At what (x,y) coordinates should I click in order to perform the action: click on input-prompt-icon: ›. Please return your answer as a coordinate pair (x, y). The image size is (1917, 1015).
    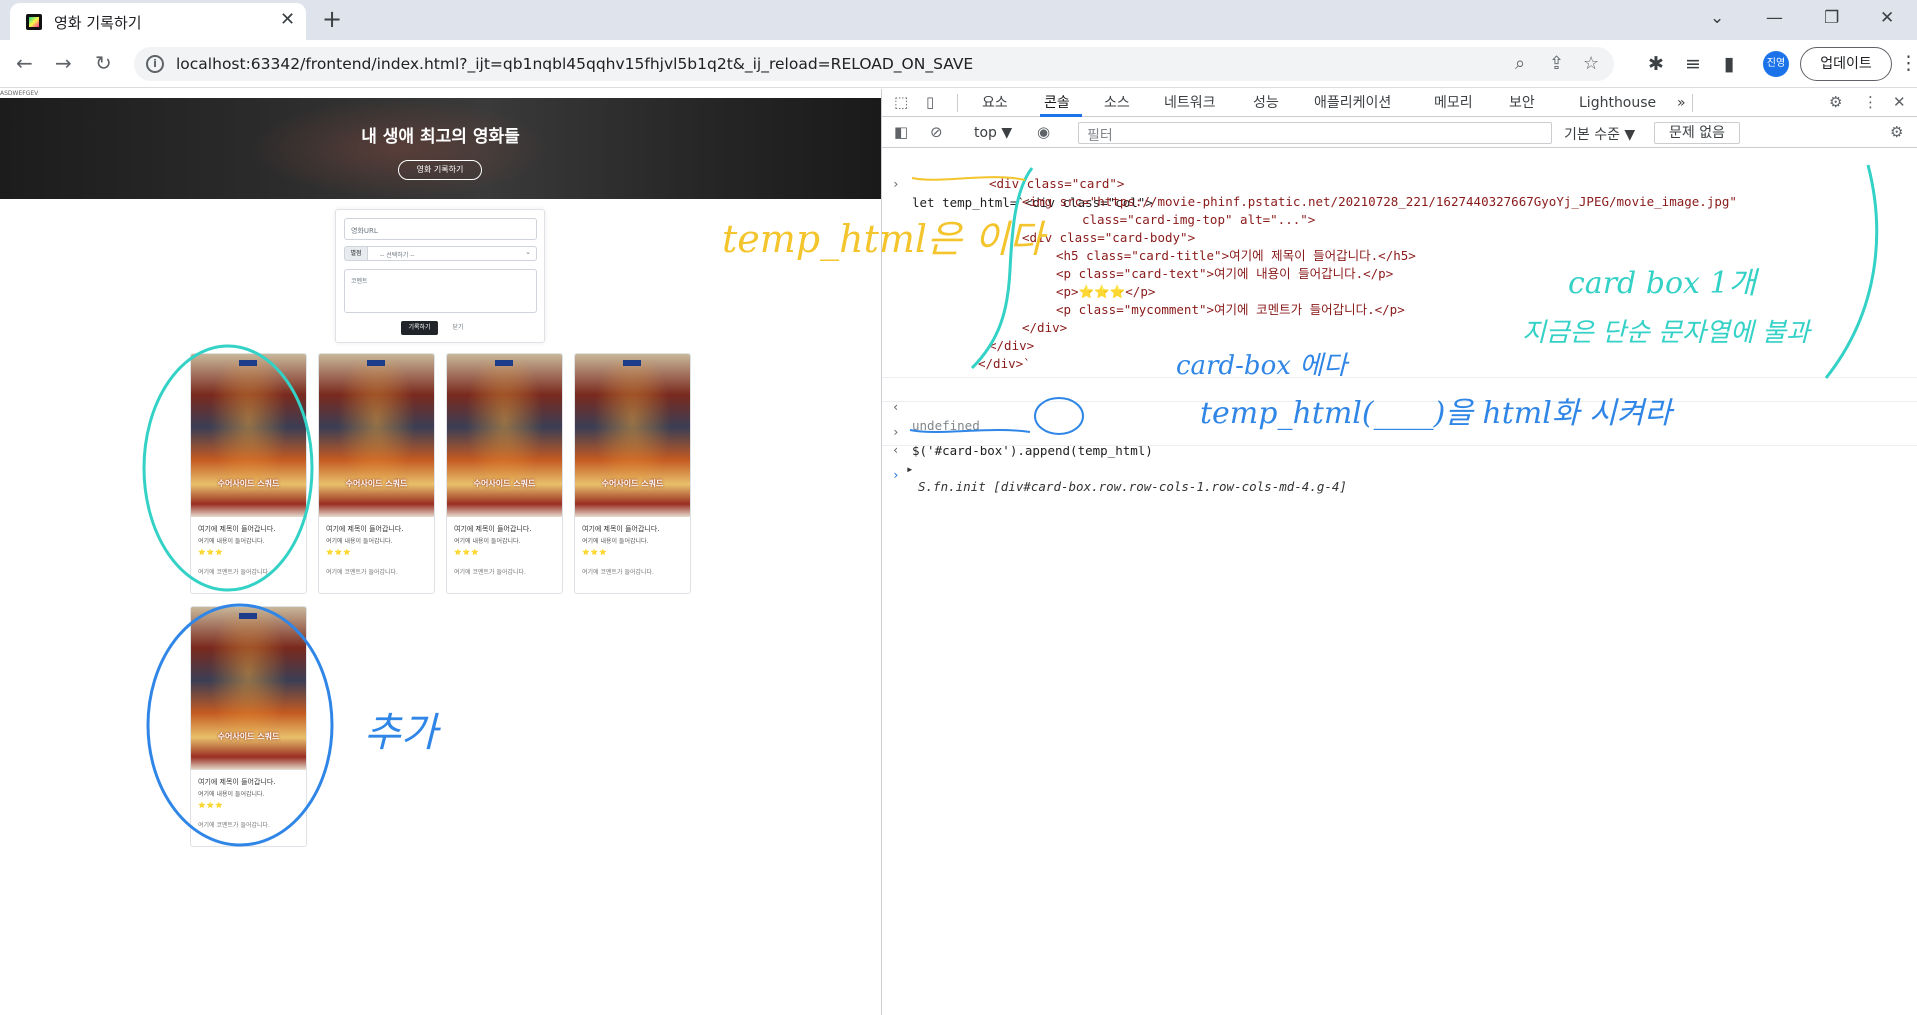
    Looking at the image, I should click on (896, 184).